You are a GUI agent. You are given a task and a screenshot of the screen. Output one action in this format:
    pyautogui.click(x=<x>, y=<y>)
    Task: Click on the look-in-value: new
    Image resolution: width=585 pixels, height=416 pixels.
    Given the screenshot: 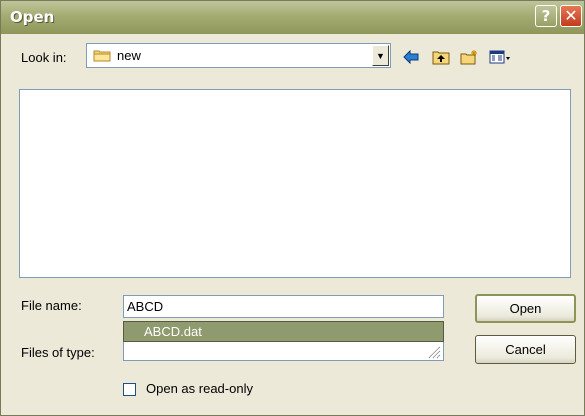 What is the action you would take?
    pyautogui.click(x=129, y=55)
    